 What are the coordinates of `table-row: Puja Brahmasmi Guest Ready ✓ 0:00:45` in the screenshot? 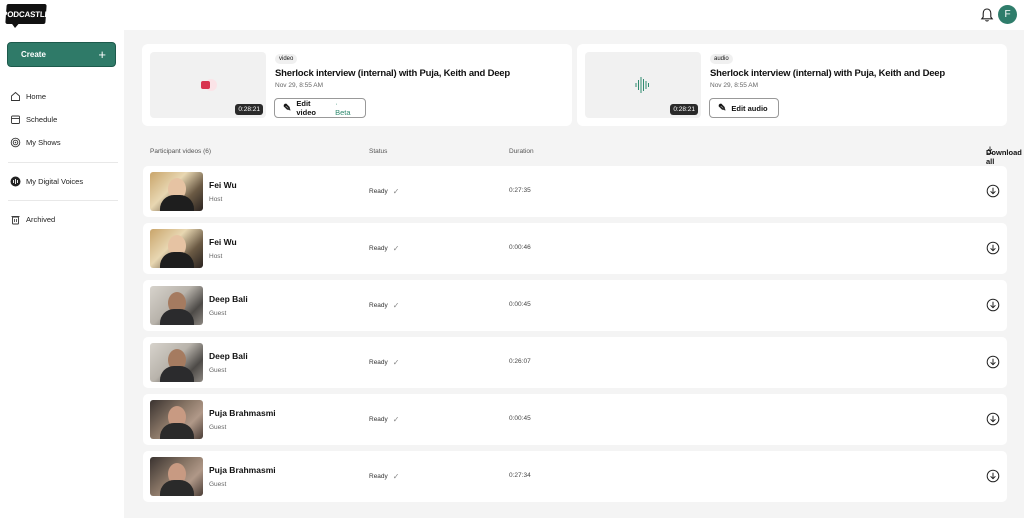 It's located at (575, 419).